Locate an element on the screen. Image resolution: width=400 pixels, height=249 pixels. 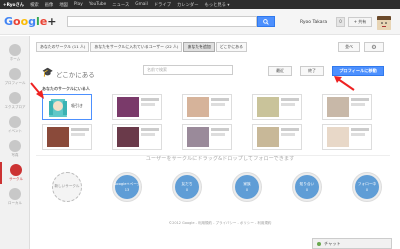
circle-inner: 家族 0 is located at coordinates (247, 187).